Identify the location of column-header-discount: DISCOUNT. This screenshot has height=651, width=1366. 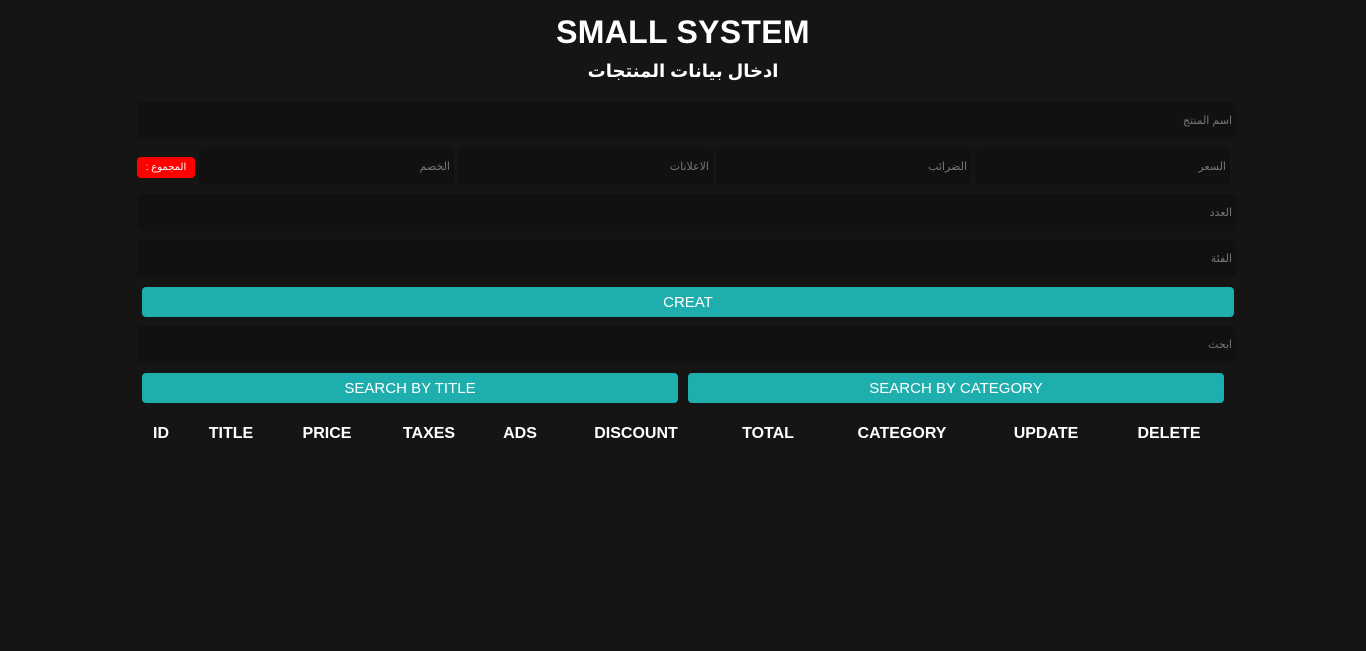
(636, 433).